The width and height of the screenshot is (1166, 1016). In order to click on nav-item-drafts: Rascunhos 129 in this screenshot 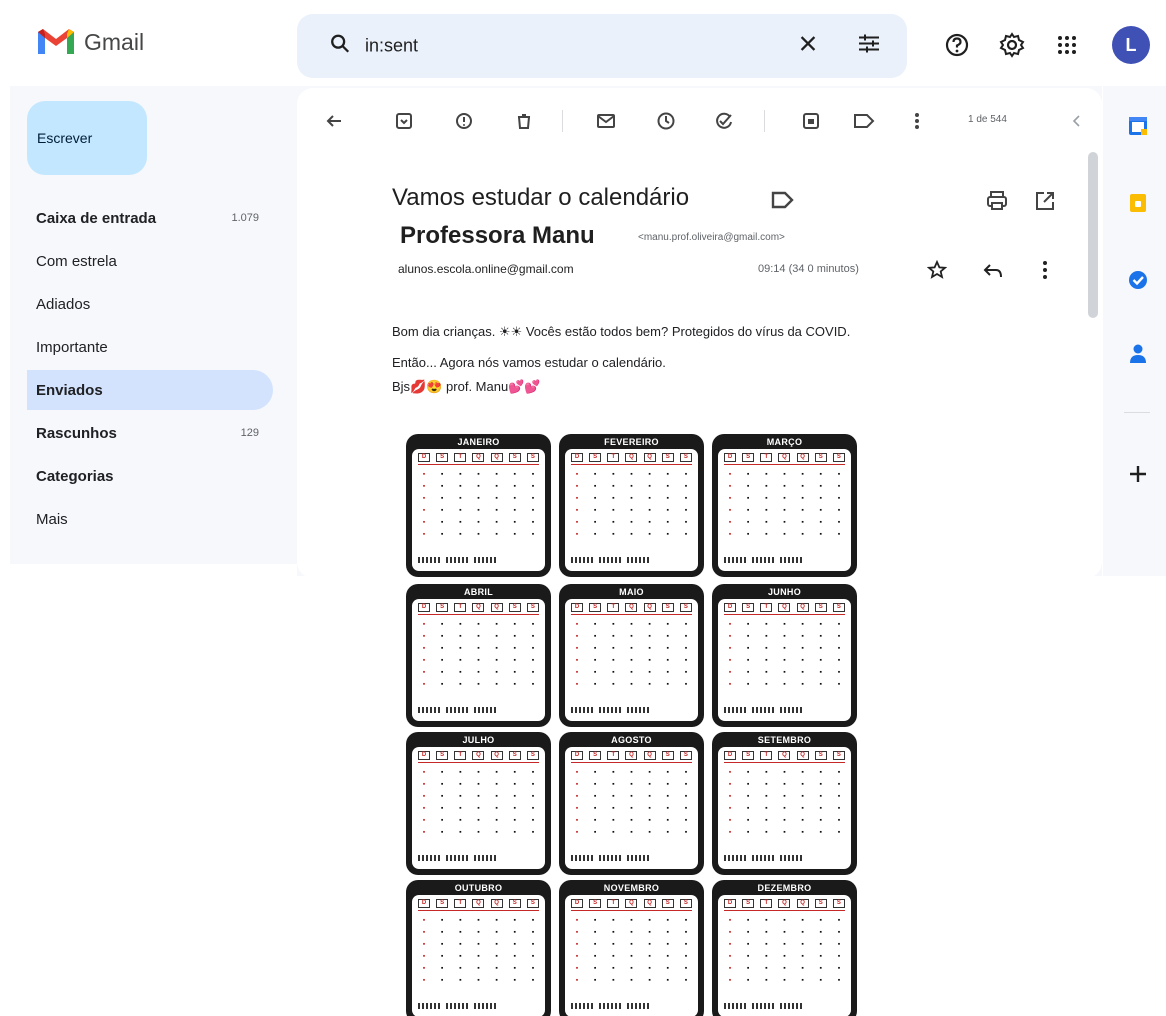, I will do `click(150, 433)`.